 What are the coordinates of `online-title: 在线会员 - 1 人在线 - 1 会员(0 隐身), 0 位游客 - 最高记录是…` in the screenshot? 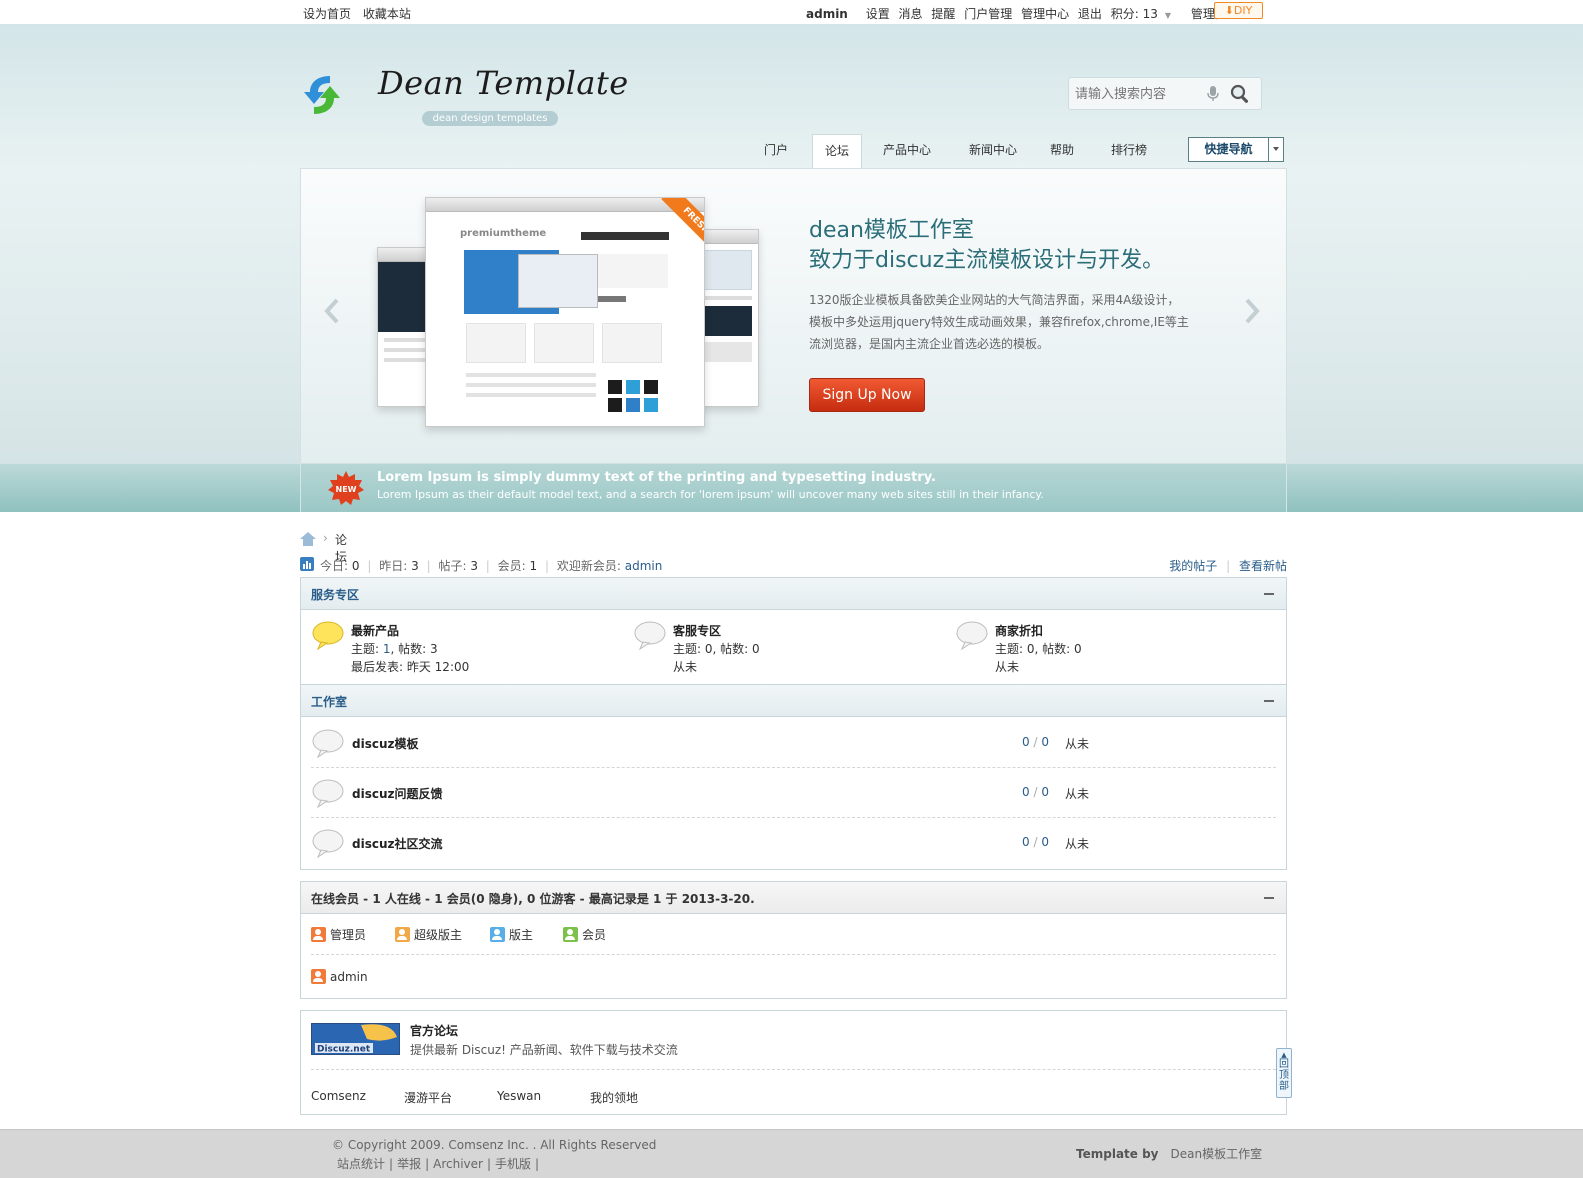 It's located at (533, 898).